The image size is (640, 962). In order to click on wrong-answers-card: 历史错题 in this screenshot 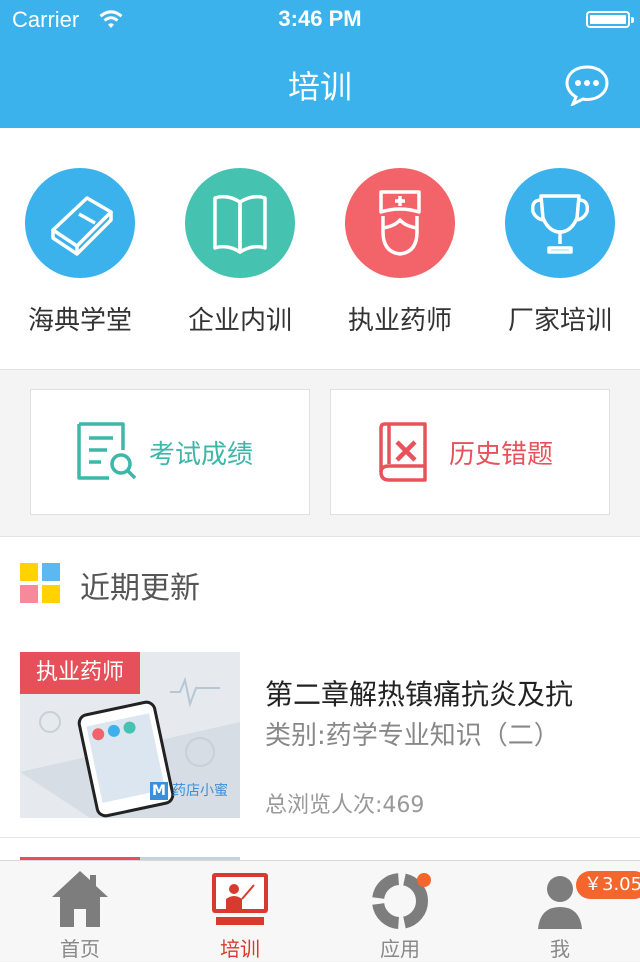, I will do `click(470, 452)`.